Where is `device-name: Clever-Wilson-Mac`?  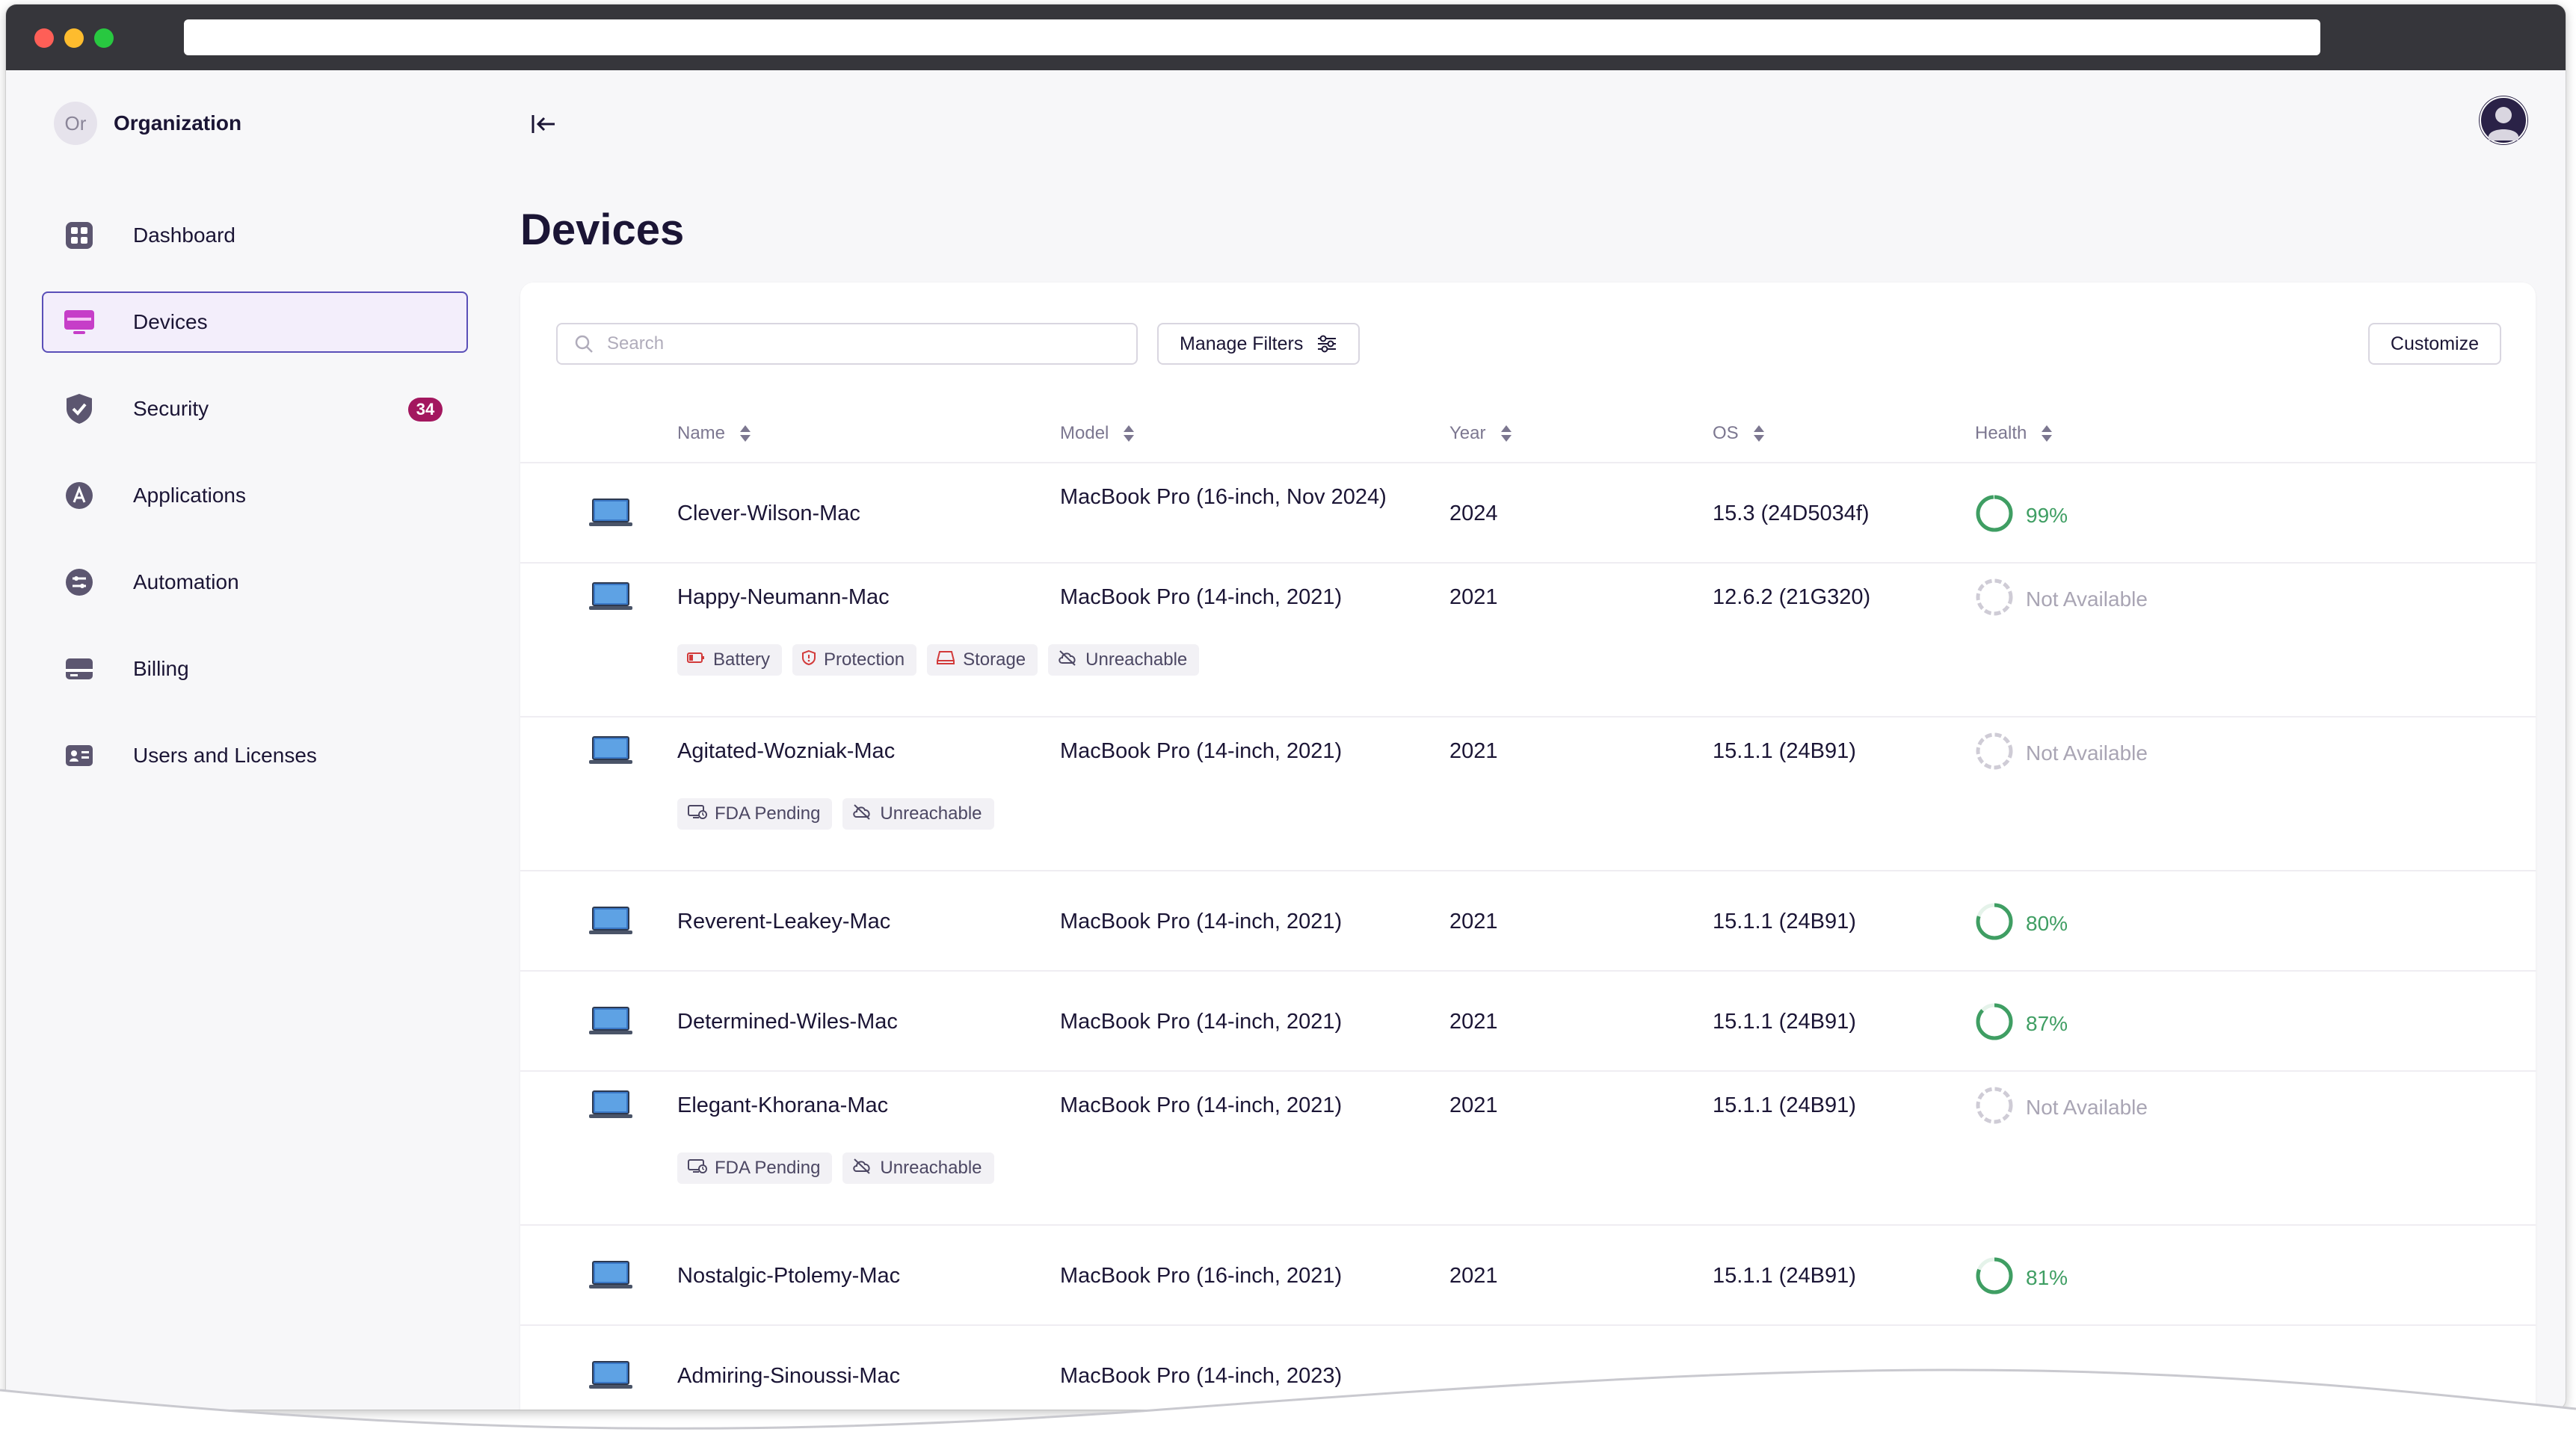
device-name: Clever-Wilson-Mac is located at coordinates (768, 513).